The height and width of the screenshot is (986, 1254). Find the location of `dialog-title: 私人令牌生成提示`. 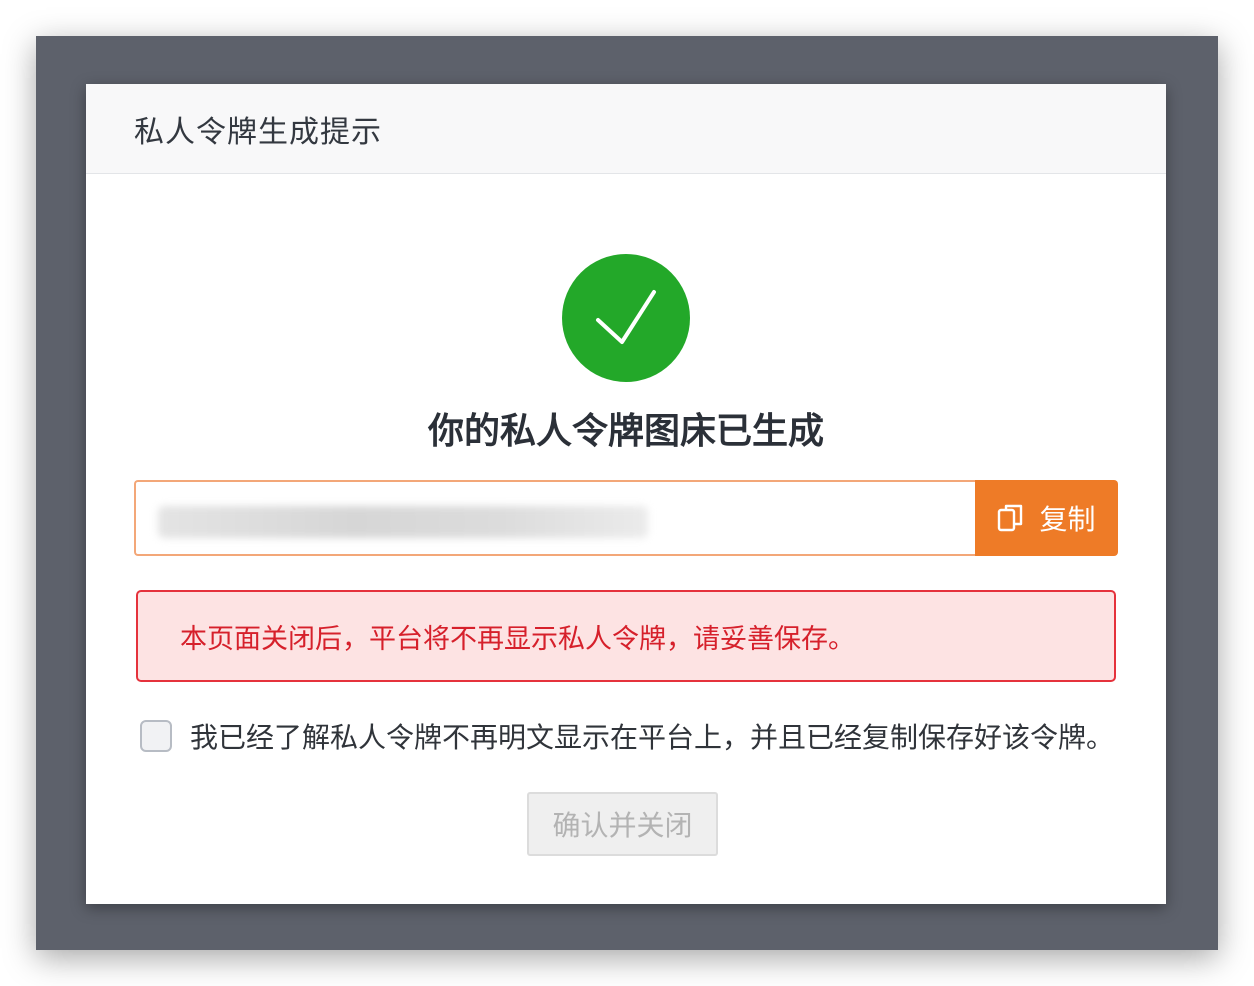

dialog-title: 私人令牌生成提示 is located at coordinates (258, 132).